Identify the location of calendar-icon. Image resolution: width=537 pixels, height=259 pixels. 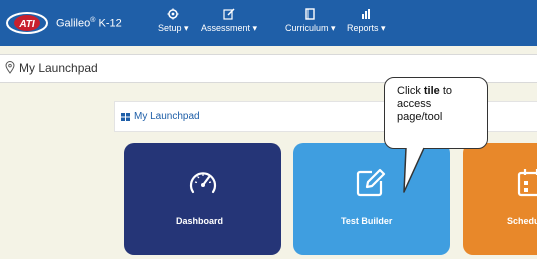
(527, 183).